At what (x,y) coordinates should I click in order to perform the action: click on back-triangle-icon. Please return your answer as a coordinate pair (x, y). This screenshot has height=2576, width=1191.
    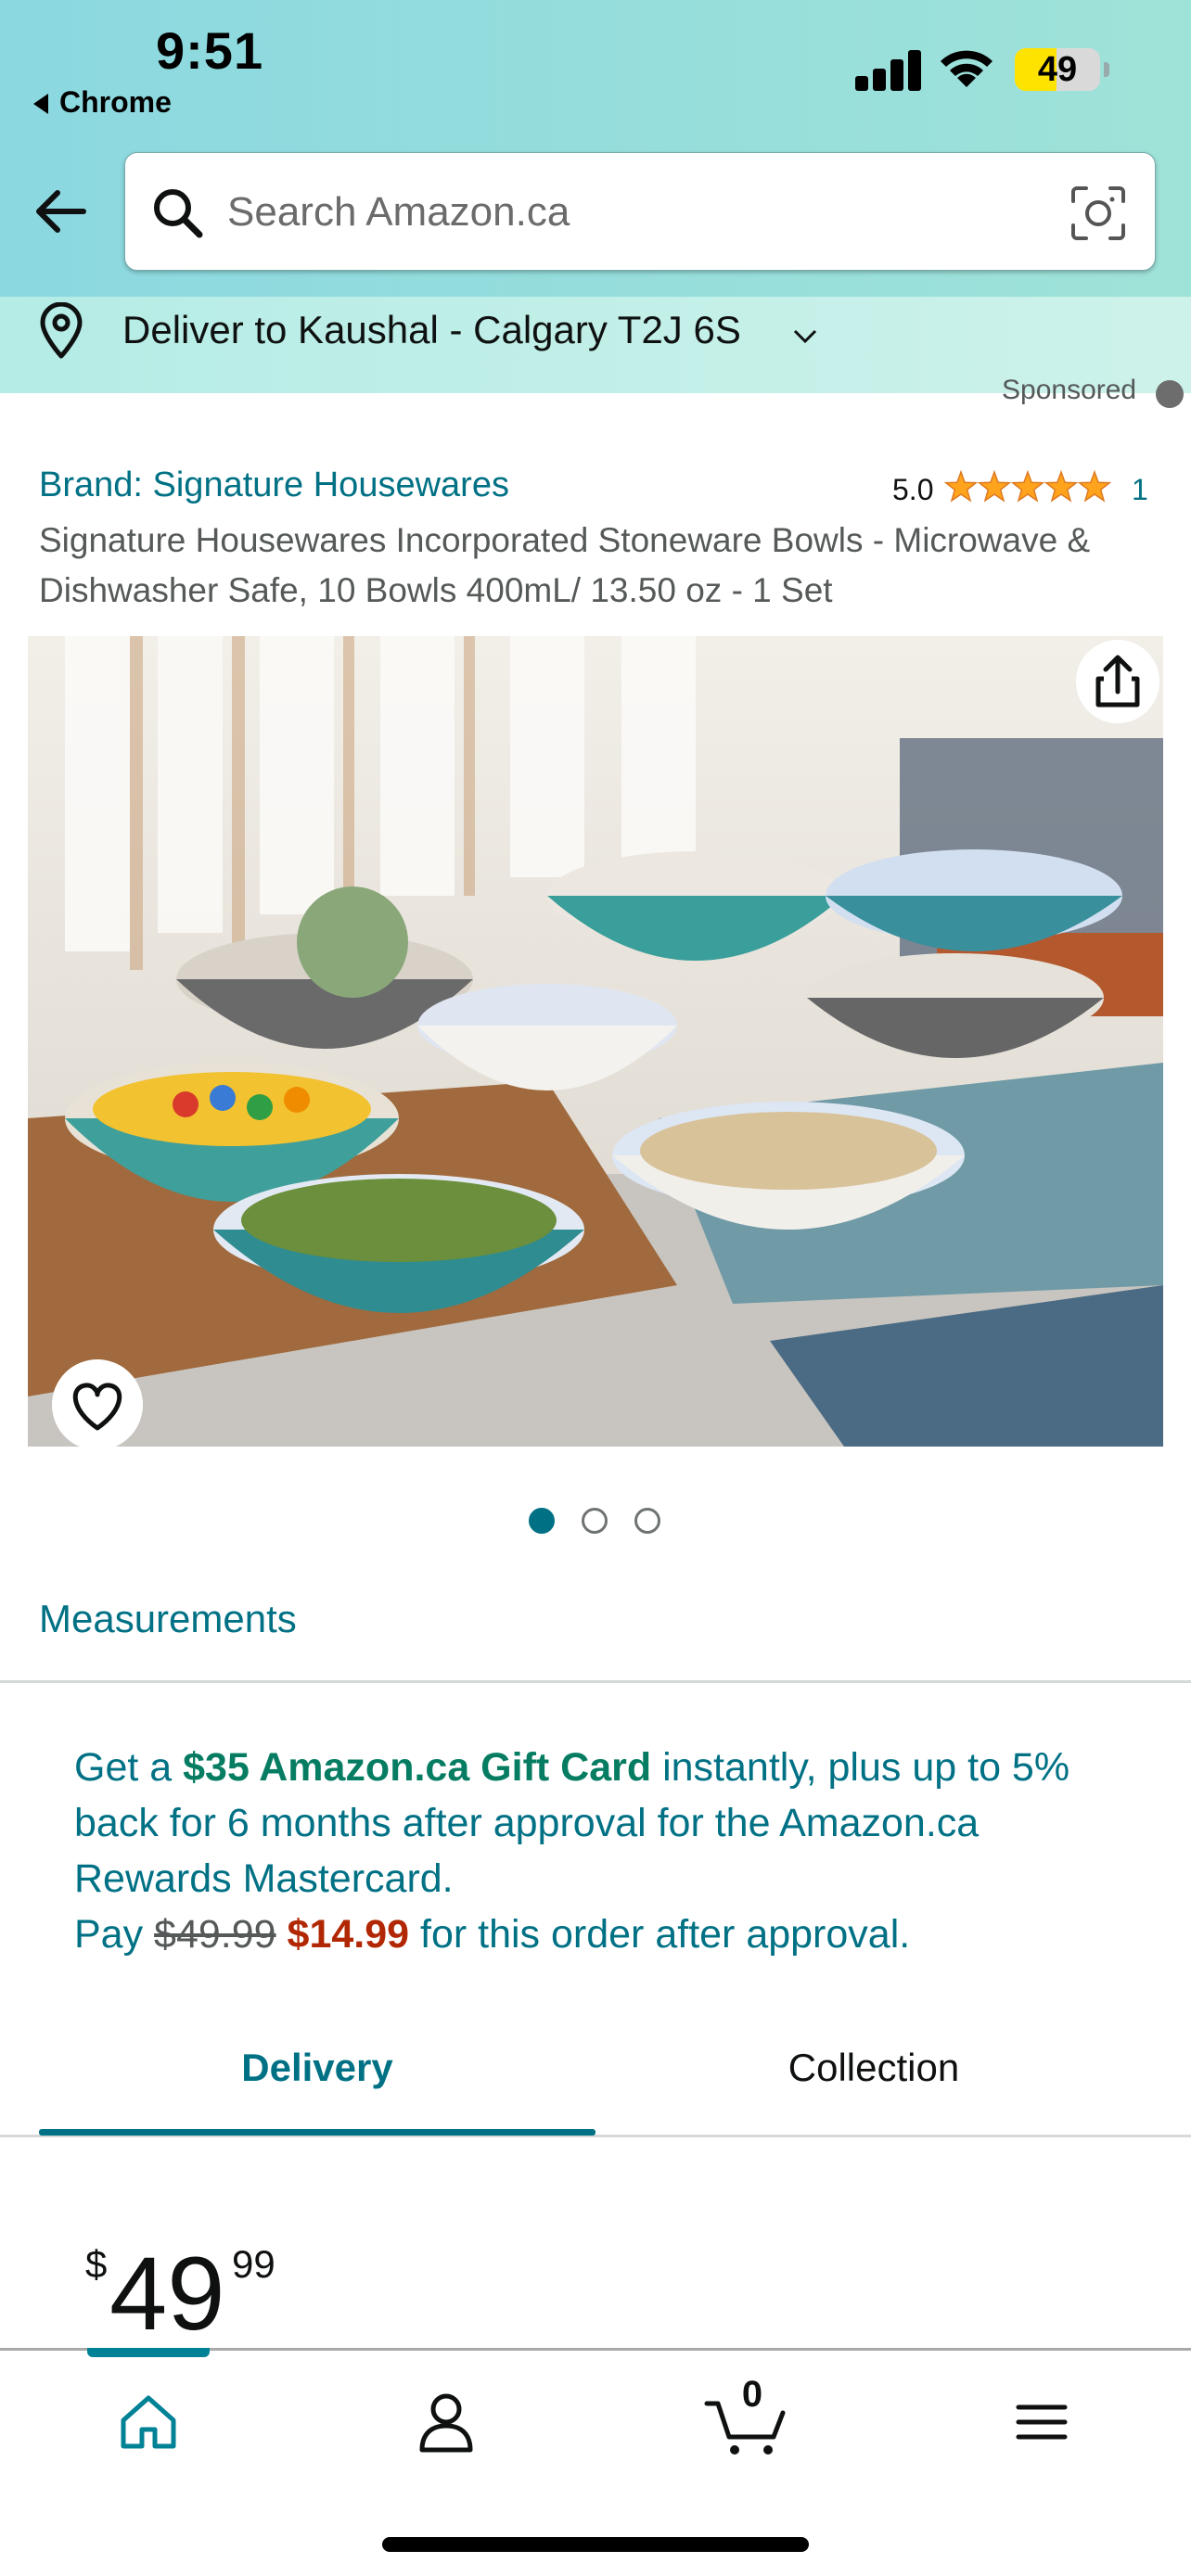
    Looking at the image, I should click on (40, 104).